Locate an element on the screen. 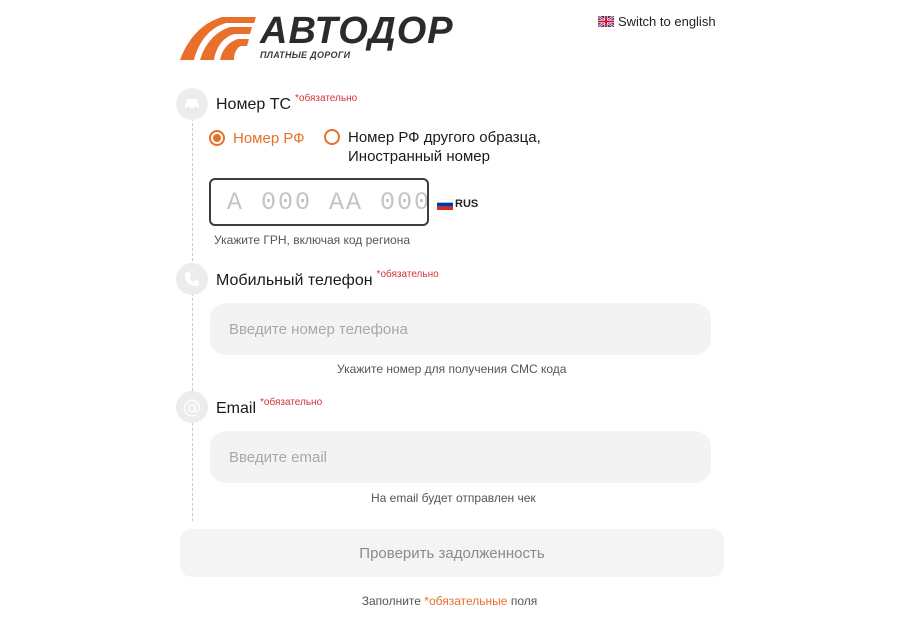  language-switch-label: Switch to english is located at coordinates (667, 21).